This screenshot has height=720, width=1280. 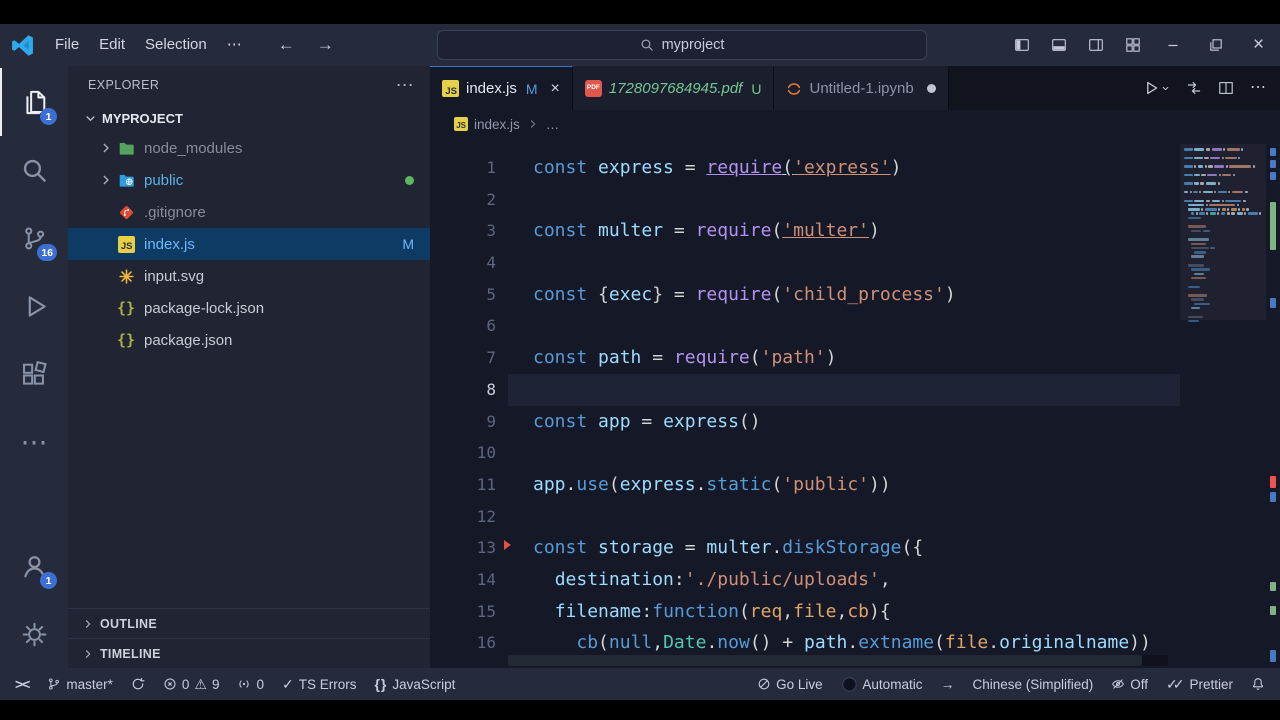 I want to click on file-package.json: {} package.json, so click(x=249, y=340).